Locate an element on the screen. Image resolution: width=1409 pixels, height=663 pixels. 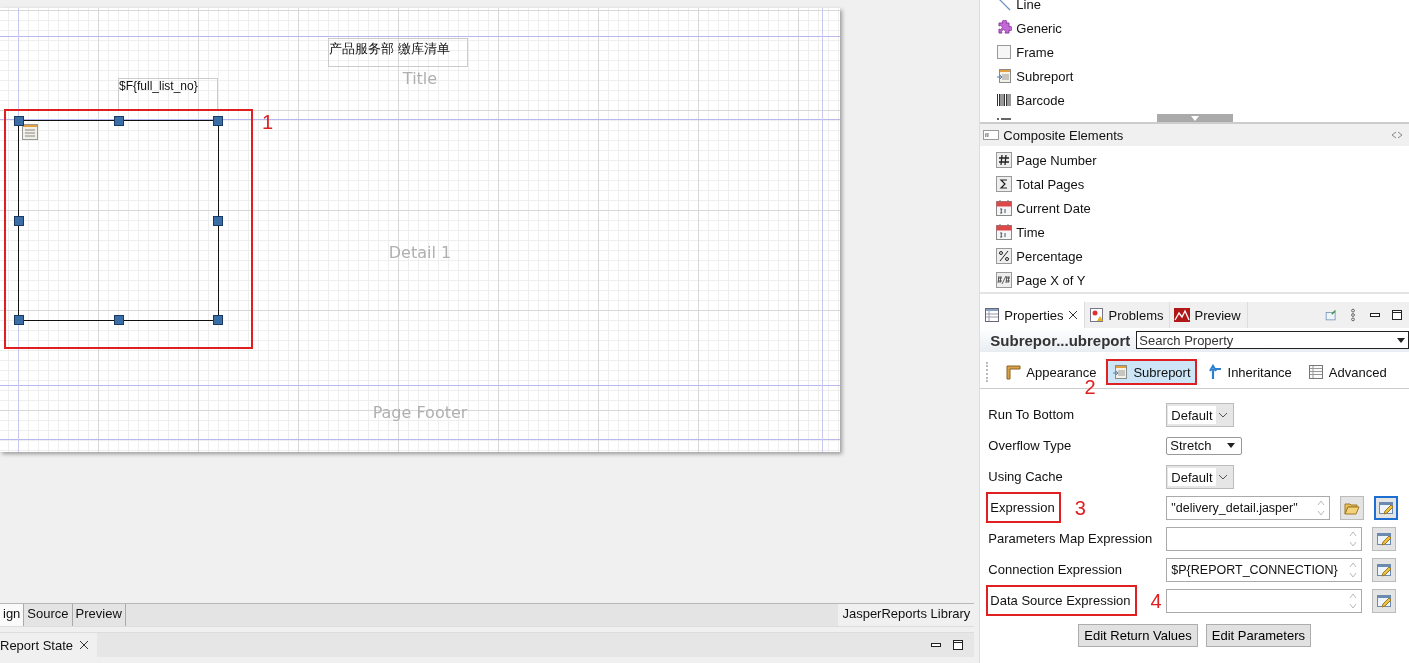
chart-icon is located at coordinates (1182, 315).